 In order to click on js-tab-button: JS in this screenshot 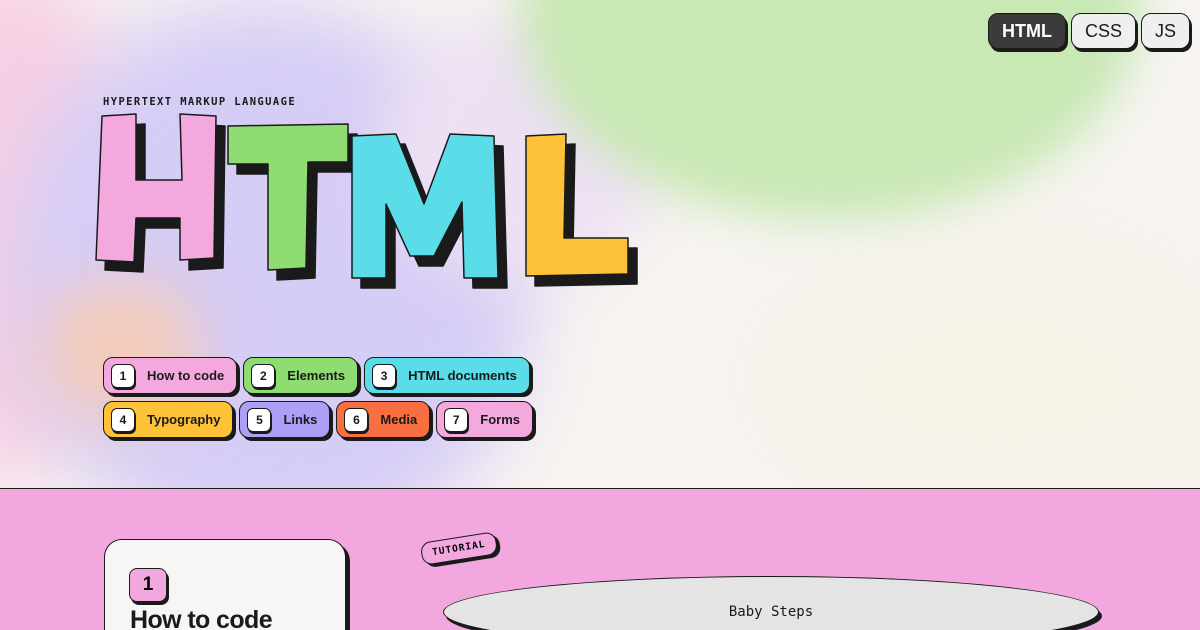, I will do `click(1165, 31)`.